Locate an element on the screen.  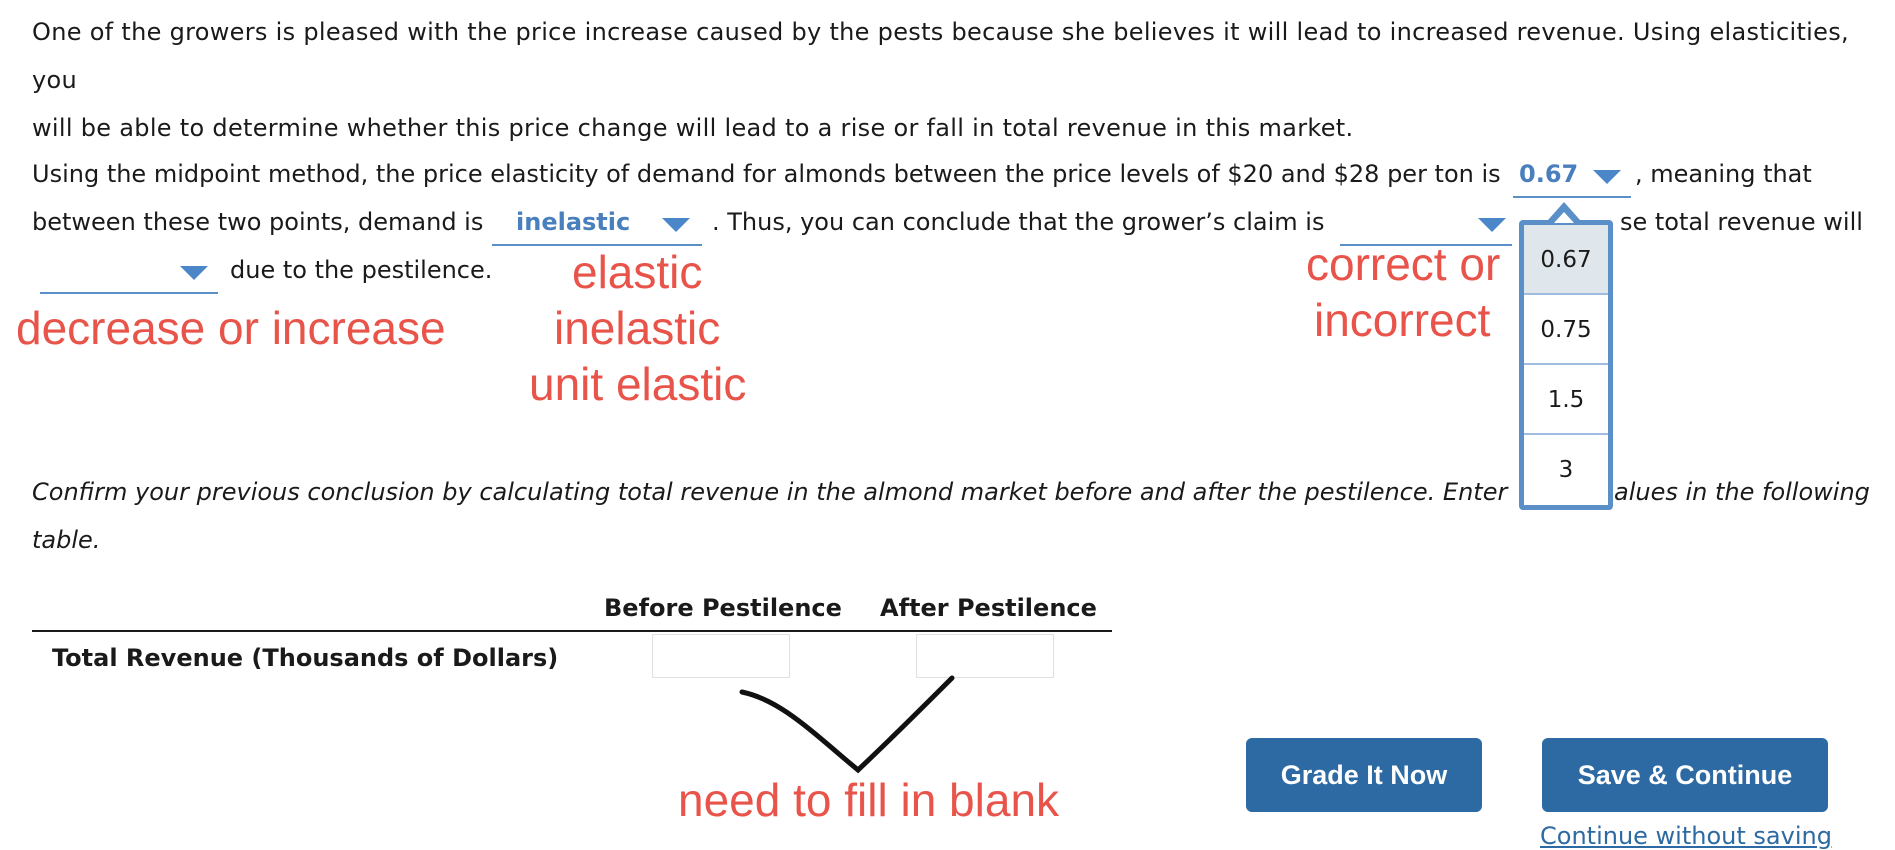
checkmark-annotation-icon is located at coordinates (847, 724).